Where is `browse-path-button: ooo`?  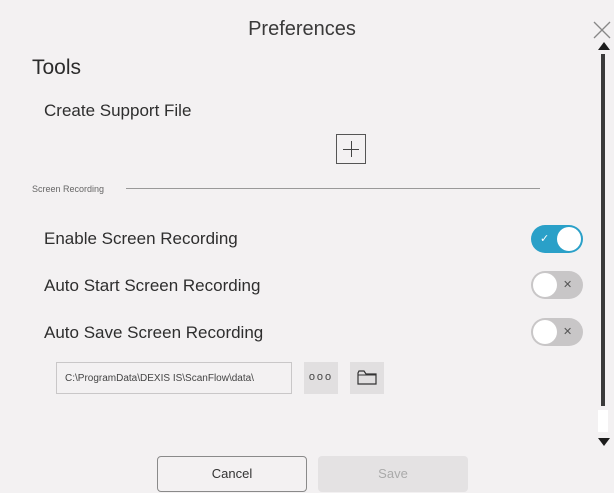 browse-path-button: ooo is located at coordinates (321, 378).